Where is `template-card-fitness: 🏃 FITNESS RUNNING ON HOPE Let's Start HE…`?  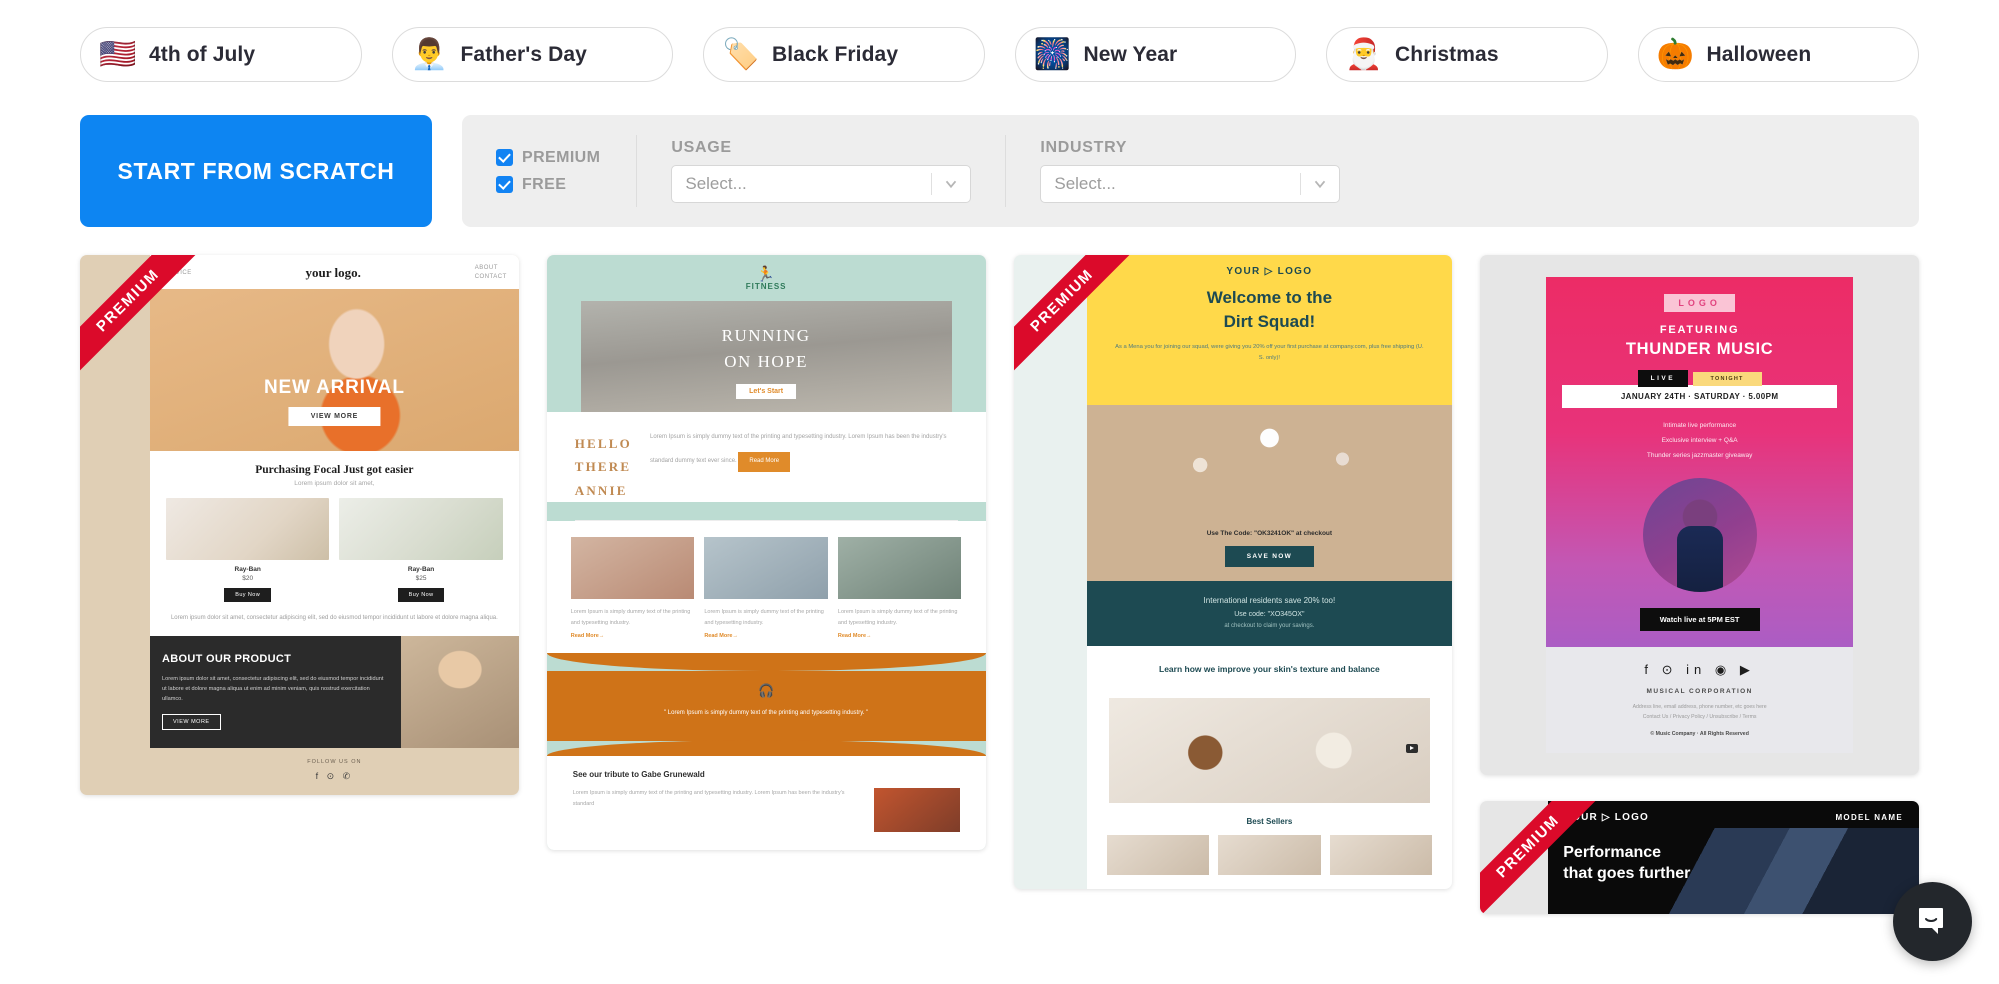 template-card-fitness: 🏃 FITNESS RUNNING ON HOPE Let's Start HE… is located at coordinates (766, 553).